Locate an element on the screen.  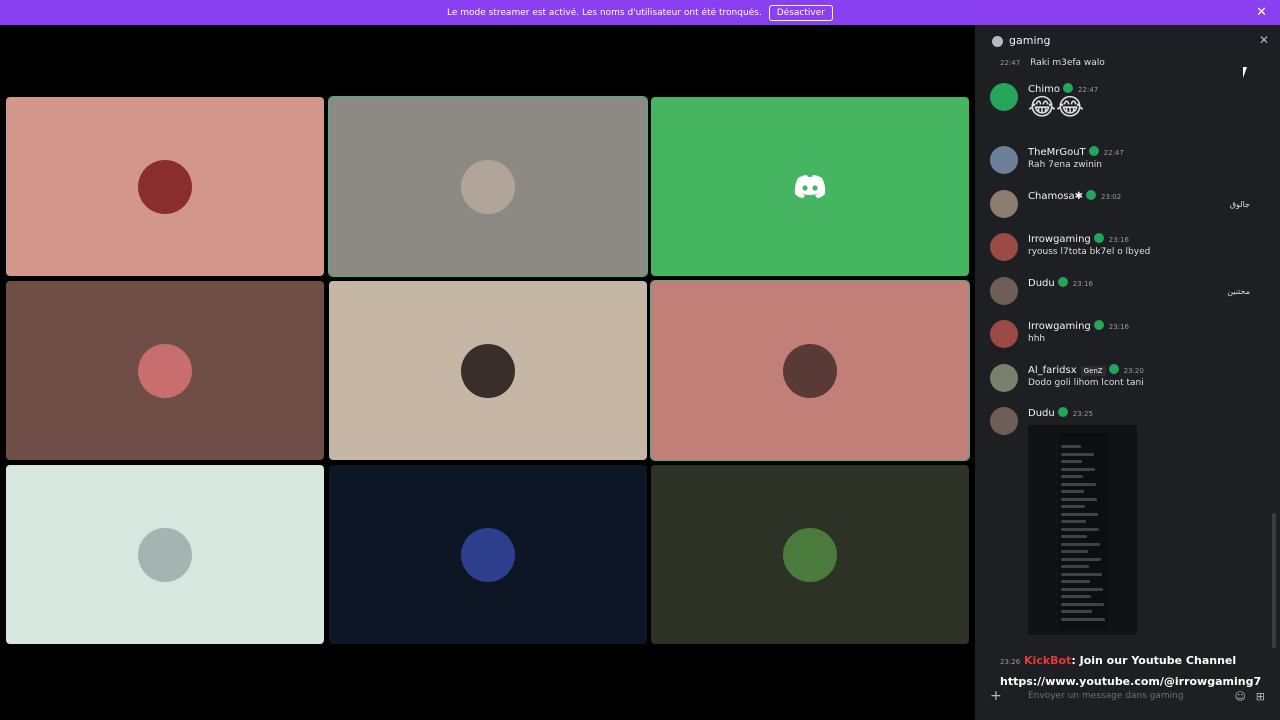
chat-message: Dudu 23:16 مختنين is located at coordinates (1127, 297).